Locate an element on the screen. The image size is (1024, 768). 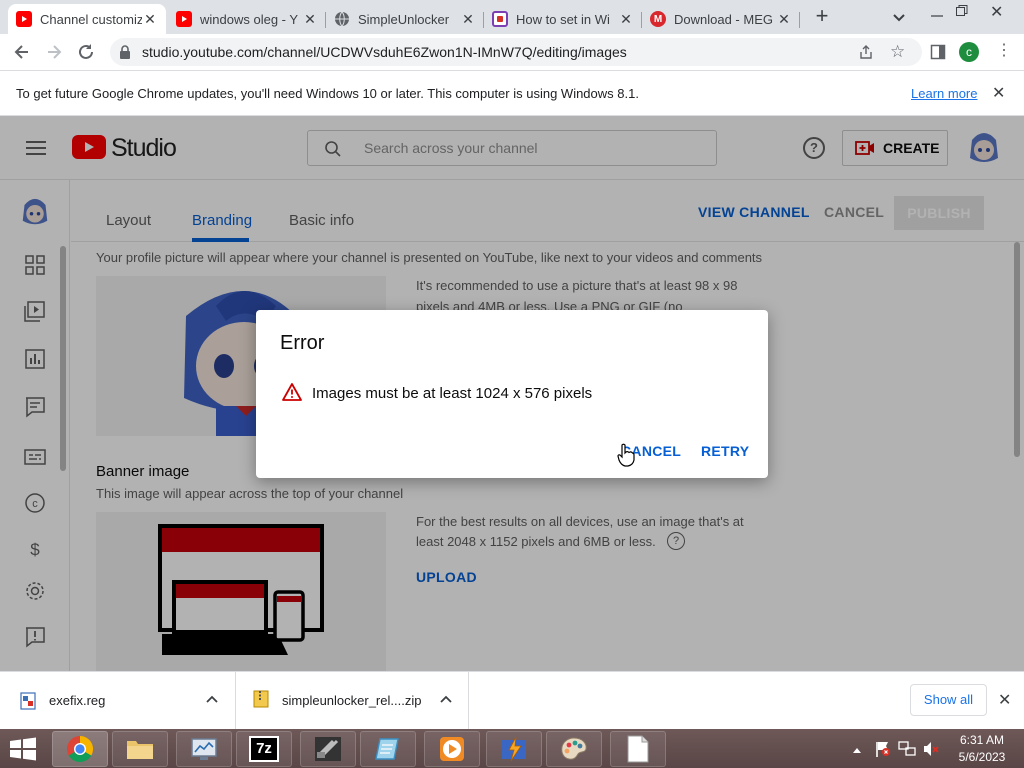
tray-expand-icon is located at coordinates (857, 748).